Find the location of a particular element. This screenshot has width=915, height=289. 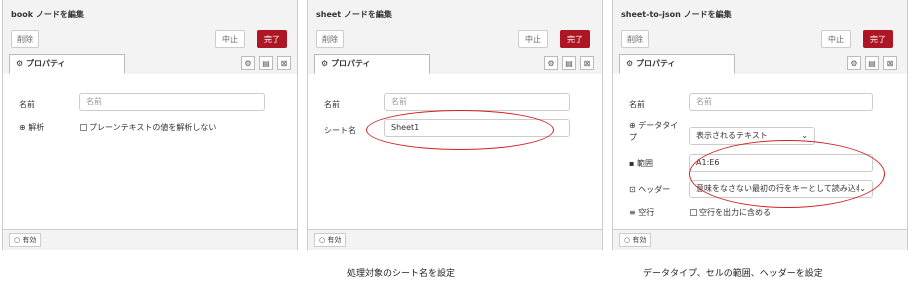

caption-sheet: 処理対象のシート名を設定 is located at coordinates (401, 274).